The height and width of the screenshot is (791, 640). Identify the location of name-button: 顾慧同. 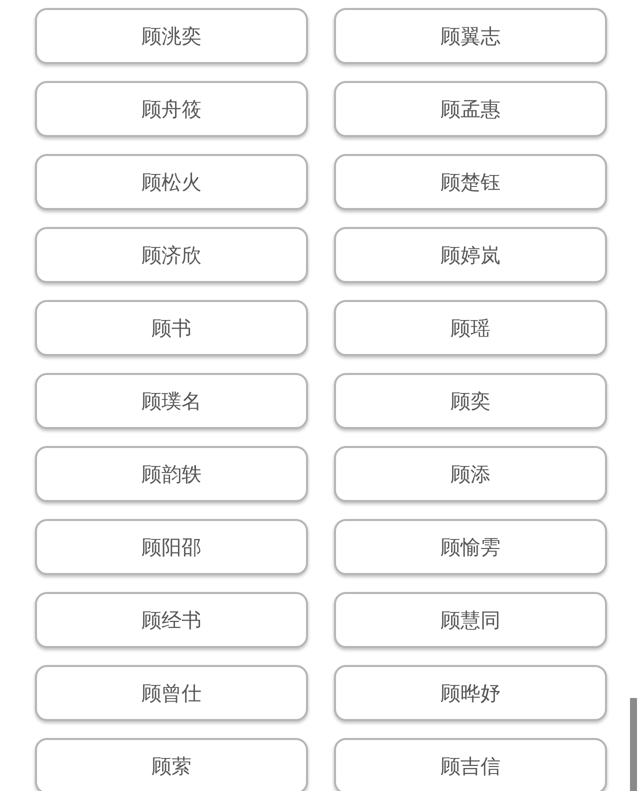
(470, 620).